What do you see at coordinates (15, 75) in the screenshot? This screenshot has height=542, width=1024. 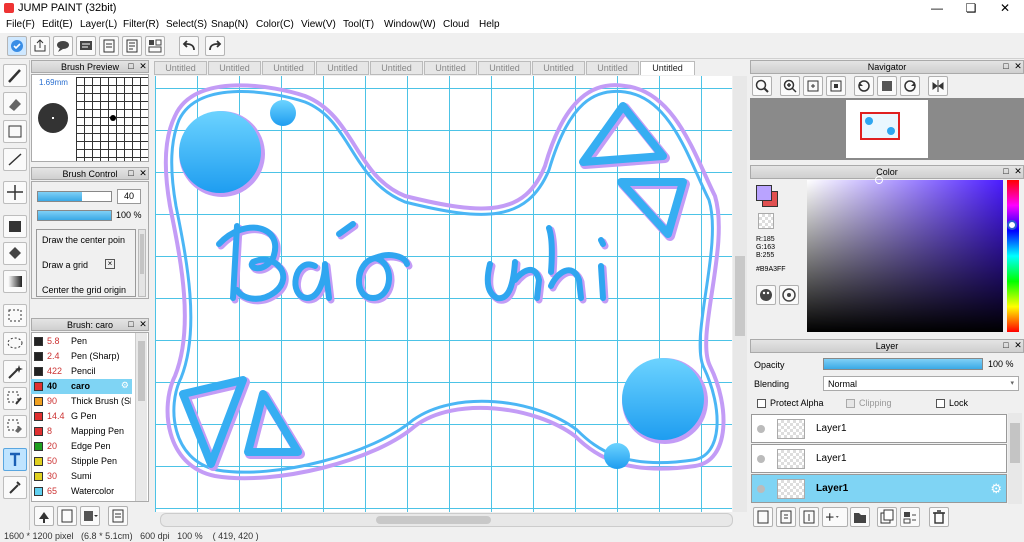 I see `brush-tool-icon` at bounding box center [15, 75].